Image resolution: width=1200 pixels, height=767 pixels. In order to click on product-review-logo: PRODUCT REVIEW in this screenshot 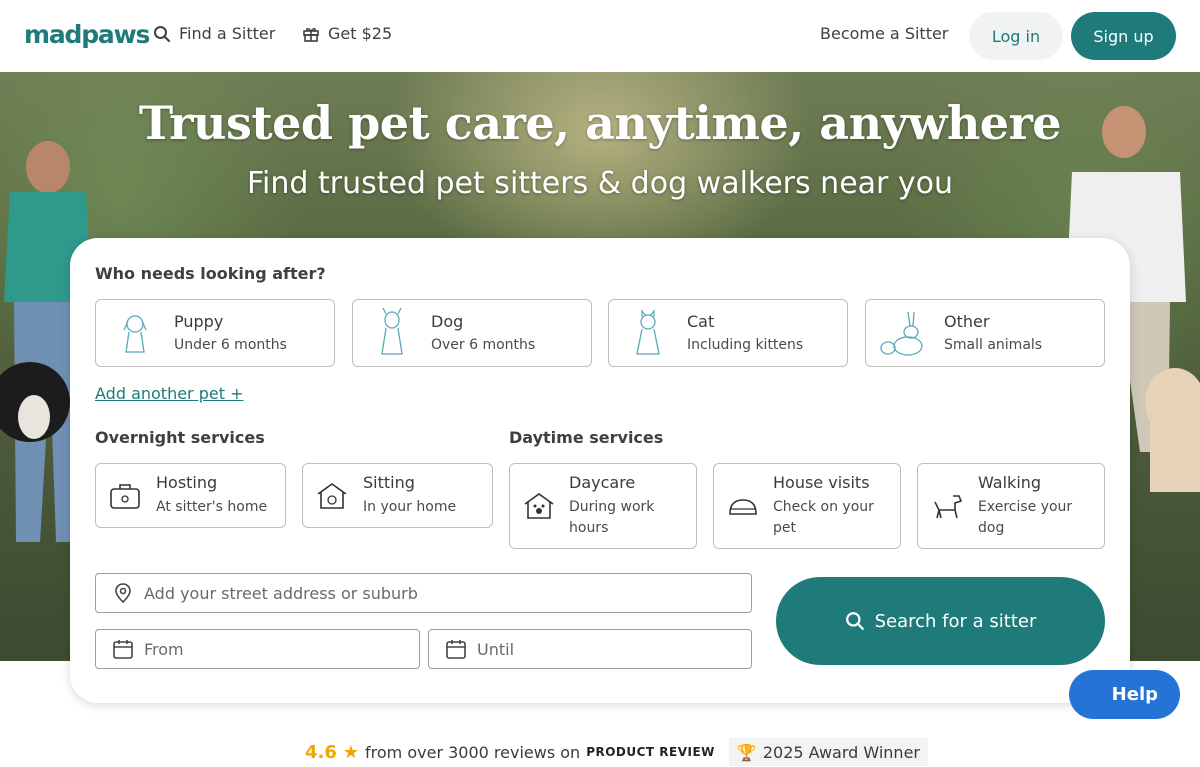, I will do `click(650, 752)`.